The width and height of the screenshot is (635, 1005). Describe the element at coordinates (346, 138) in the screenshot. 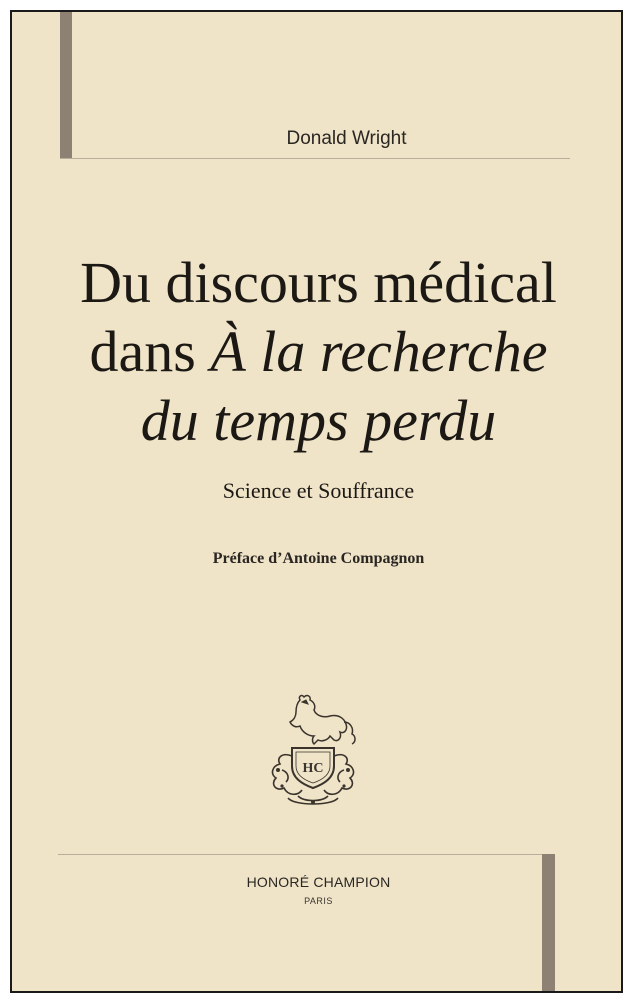

I see `author-name: Donald Wright` at that location.